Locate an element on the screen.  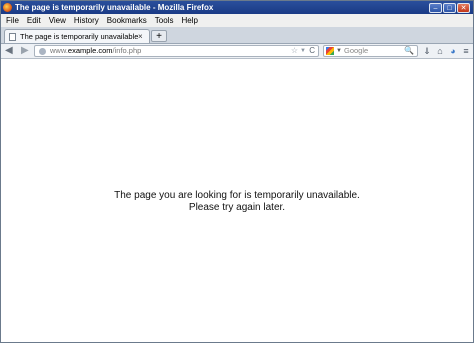
tab-close-icon: × is located at coordinates (142, 36).